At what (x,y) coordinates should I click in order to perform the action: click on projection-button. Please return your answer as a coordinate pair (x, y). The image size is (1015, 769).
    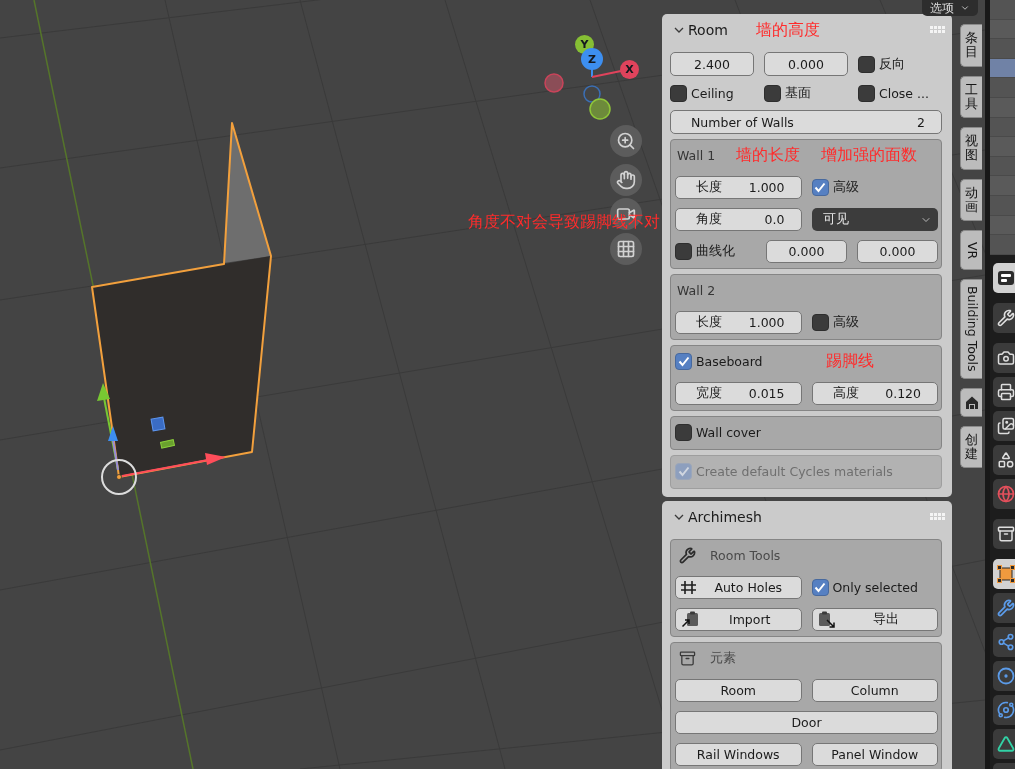
    Looking at the image, I should click on (626, 249).